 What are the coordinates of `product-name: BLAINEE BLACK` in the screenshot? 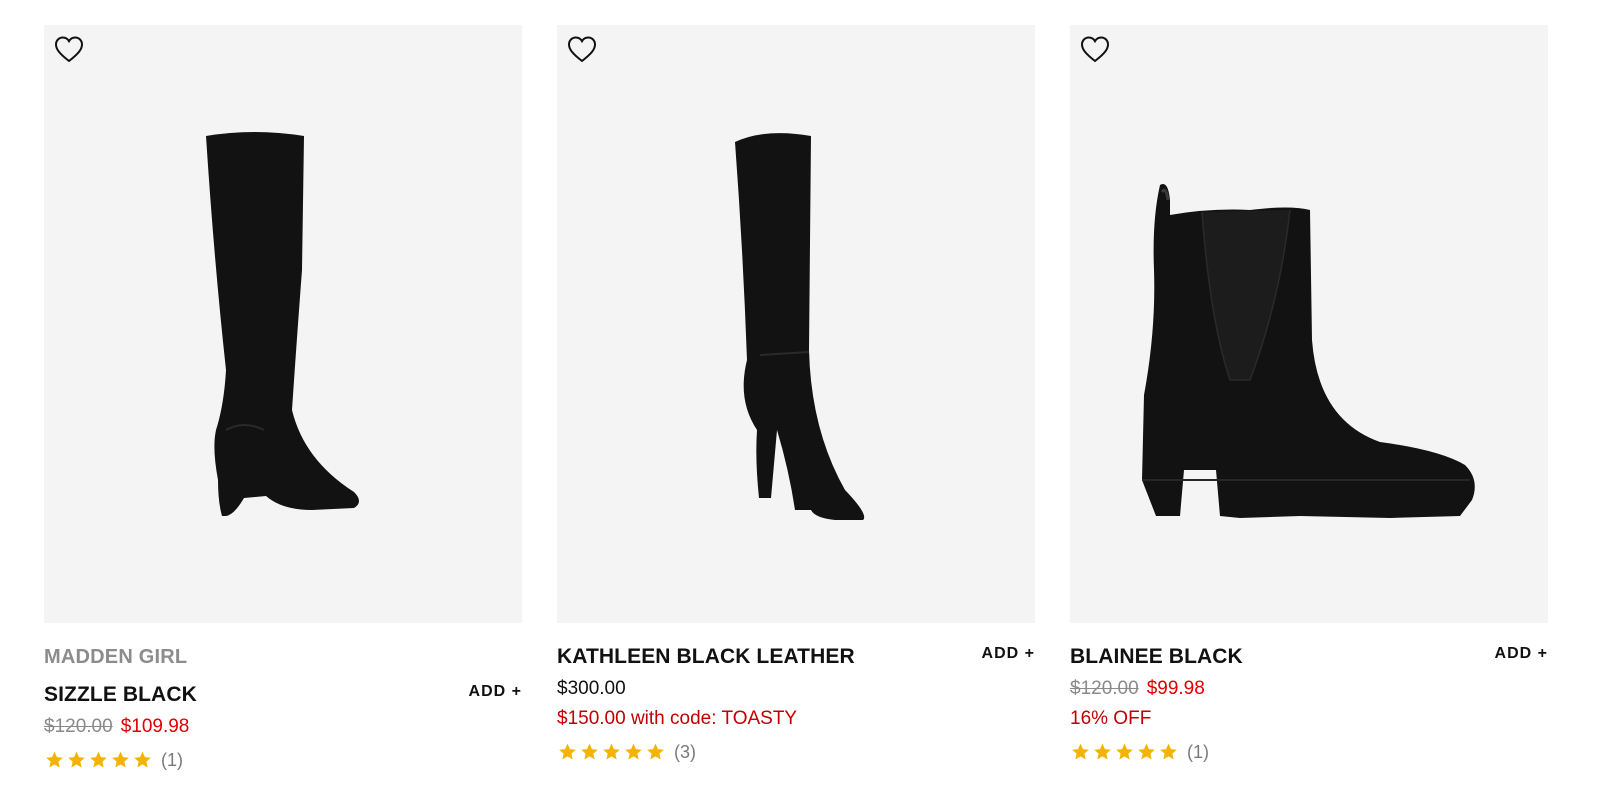 It's located at (1309, 657).